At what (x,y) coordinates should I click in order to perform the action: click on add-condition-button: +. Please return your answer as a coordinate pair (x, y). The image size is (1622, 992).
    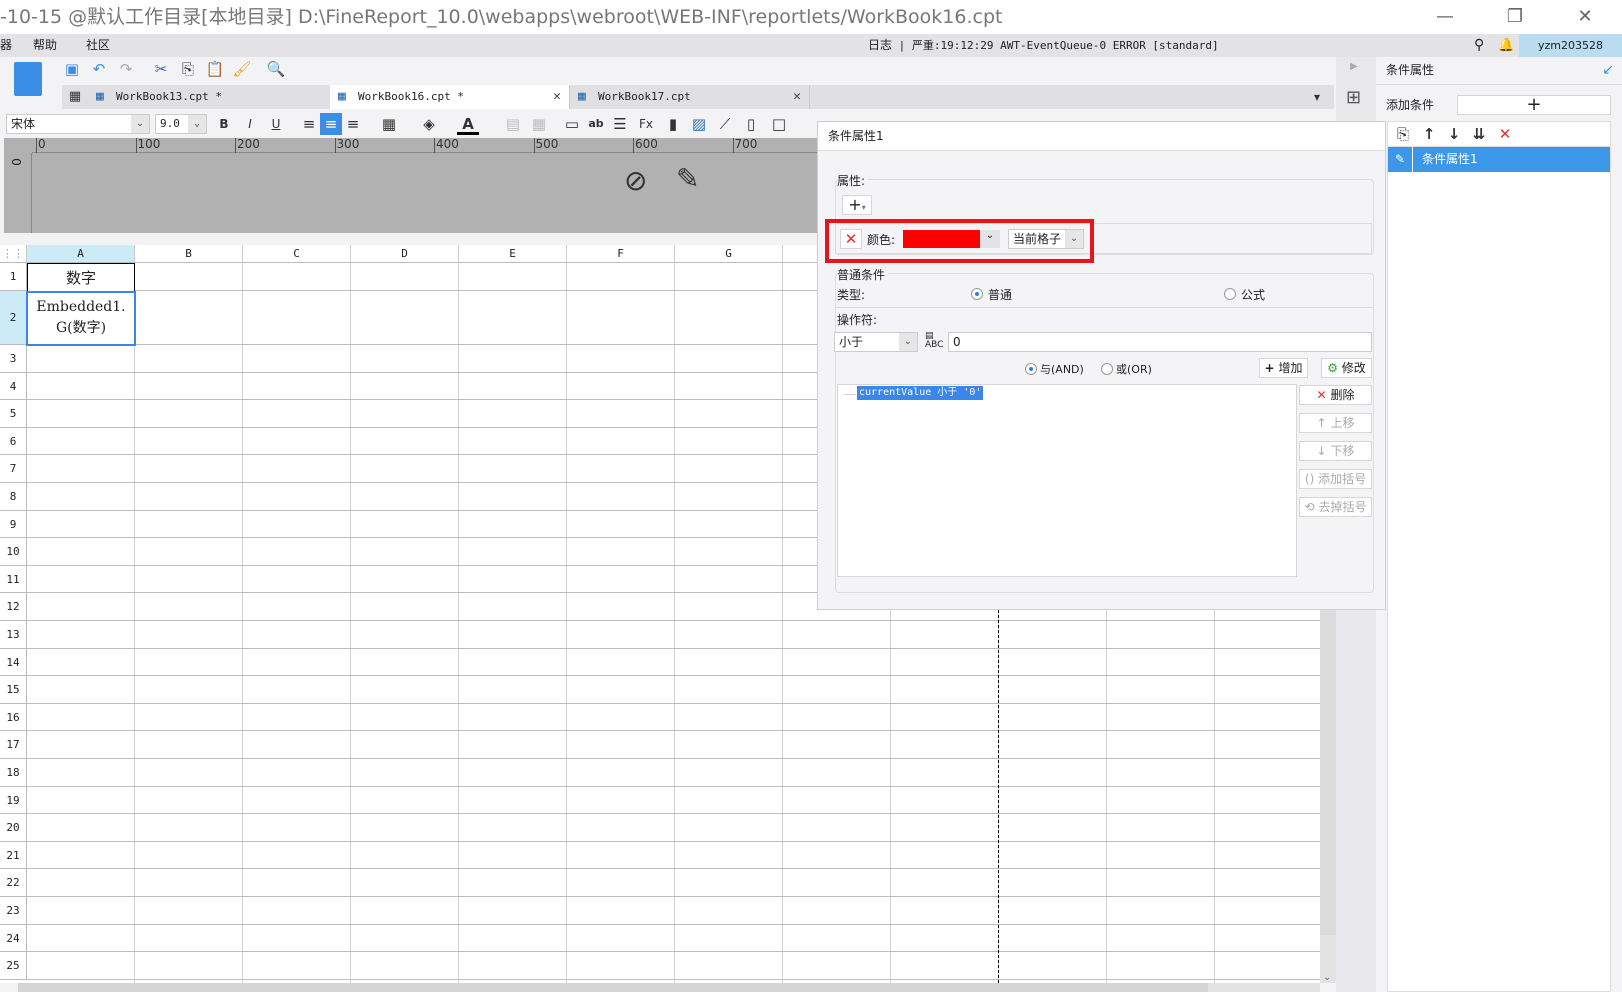
    Looking at the image, I should click on (1534, 105).